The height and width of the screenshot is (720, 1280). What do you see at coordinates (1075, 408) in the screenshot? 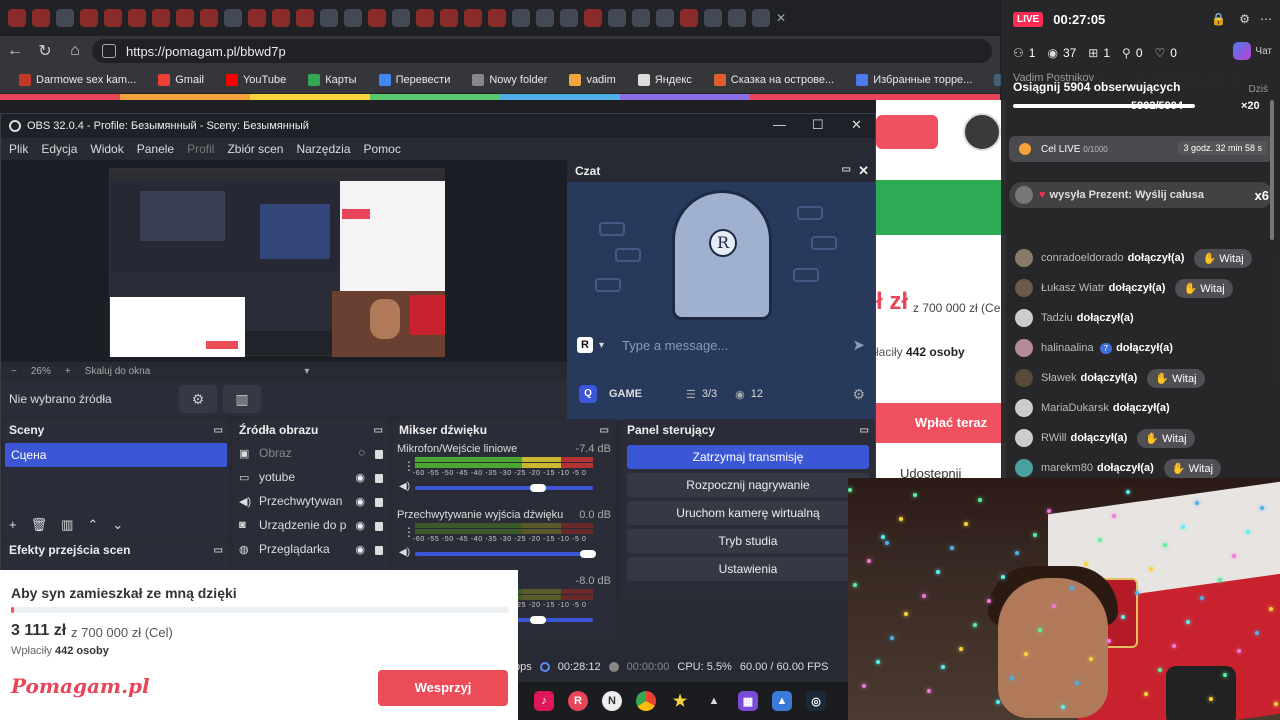
I see `user-name: MariaDukarsk` at bounding box center [1075, 408].